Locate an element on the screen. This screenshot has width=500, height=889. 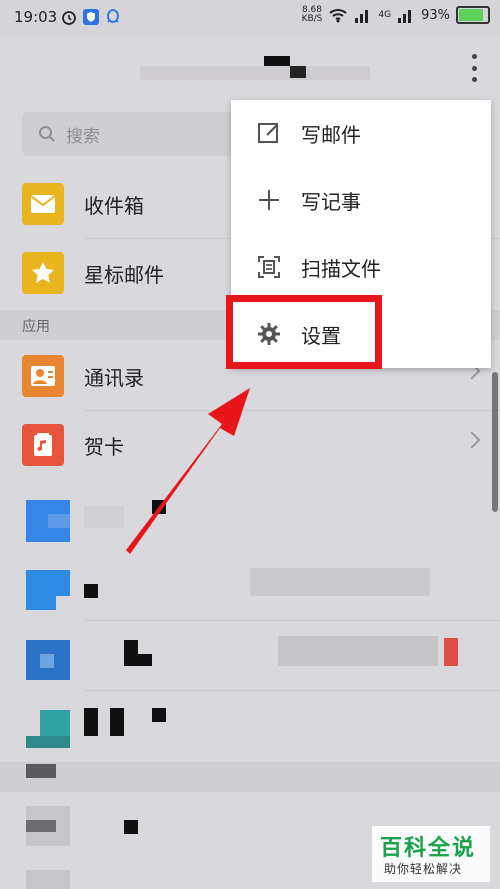
watermark-title: 百科全说 is located at coordinates (428, 848).